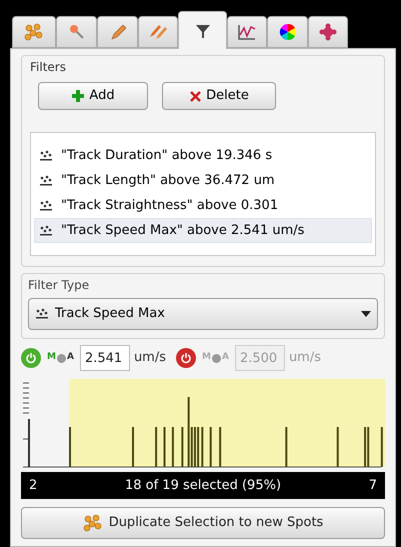 This screenshot has width=401, height=547. Describe the element at coordinates (93, 96) in the screenshot. I see `add-button: Add` at that location.